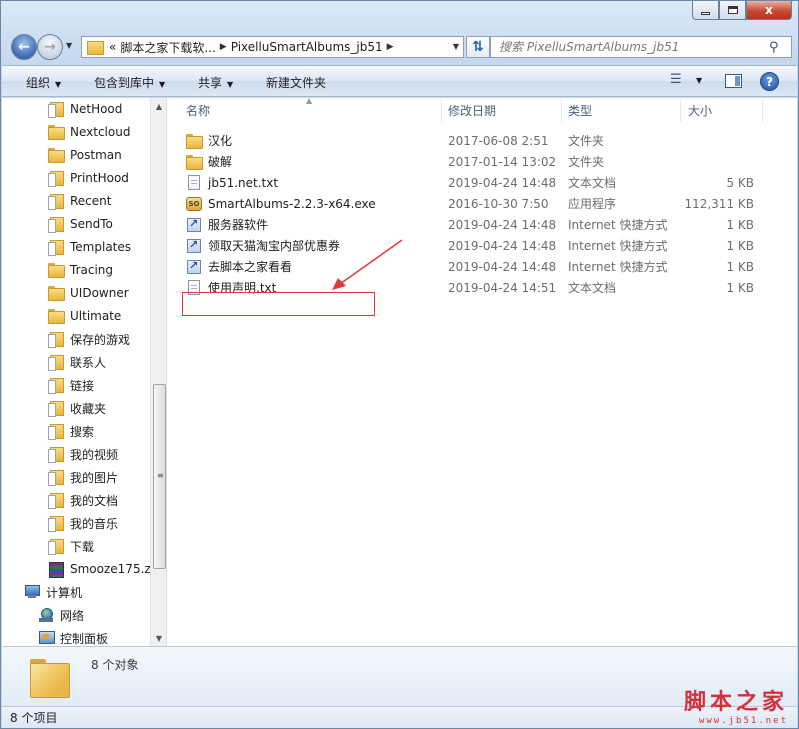  What do you see at coordinates (733, 81) in the screenshot?
I see `preview-pane-button` at bounding box center [733, 81].